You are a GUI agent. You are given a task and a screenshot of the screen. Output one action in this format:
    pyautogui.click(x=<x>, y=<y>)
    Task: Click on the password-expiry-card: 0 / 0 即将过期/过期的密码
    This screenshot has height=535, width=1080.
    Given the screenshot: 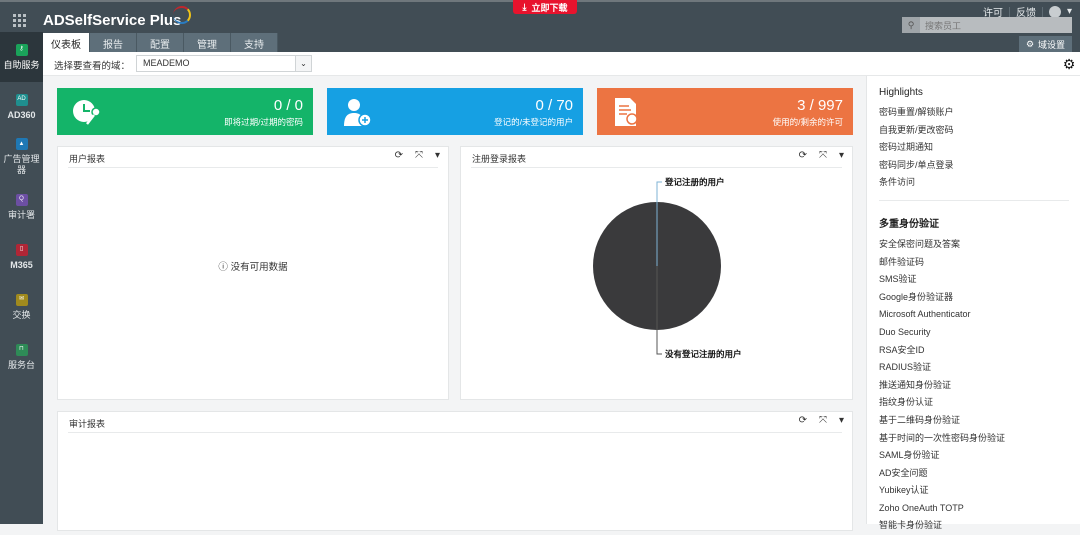 What is the action you would take?
    pyautogui.click(x=185, y=111)
    